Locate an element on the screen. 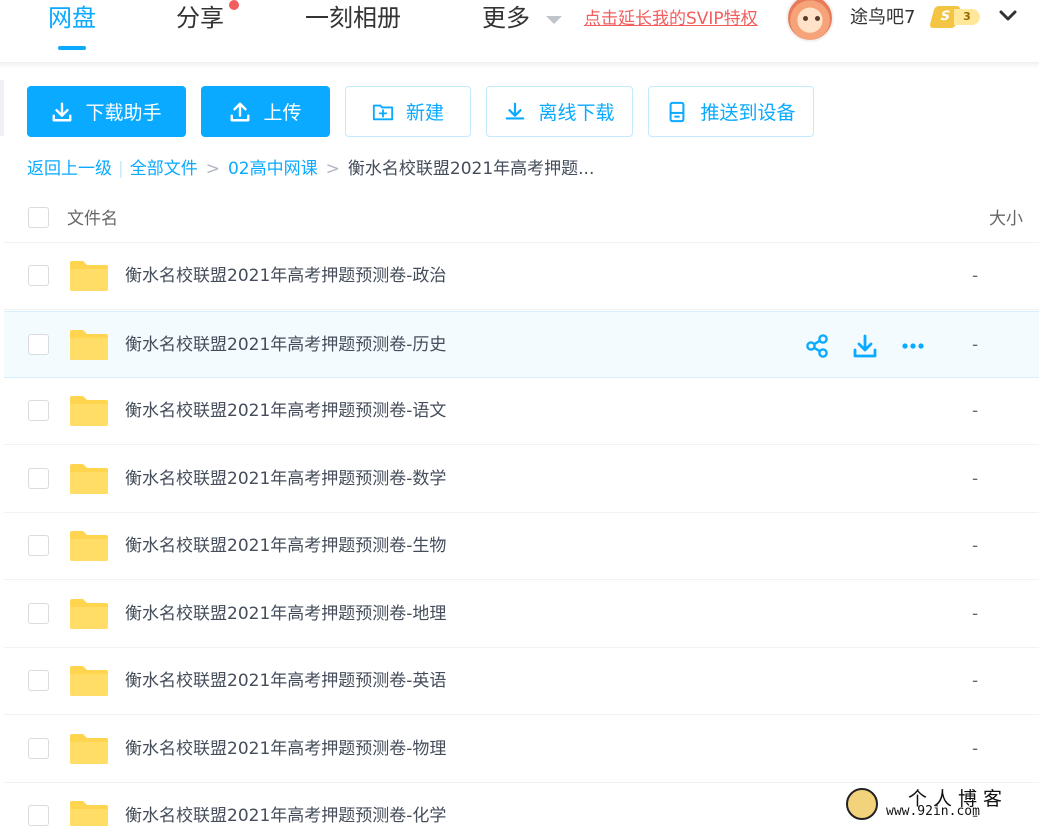 Image resolution: width=1039 pixels, height=826 pixels. tab-more: 更多 is located at coordinates (506, 18).